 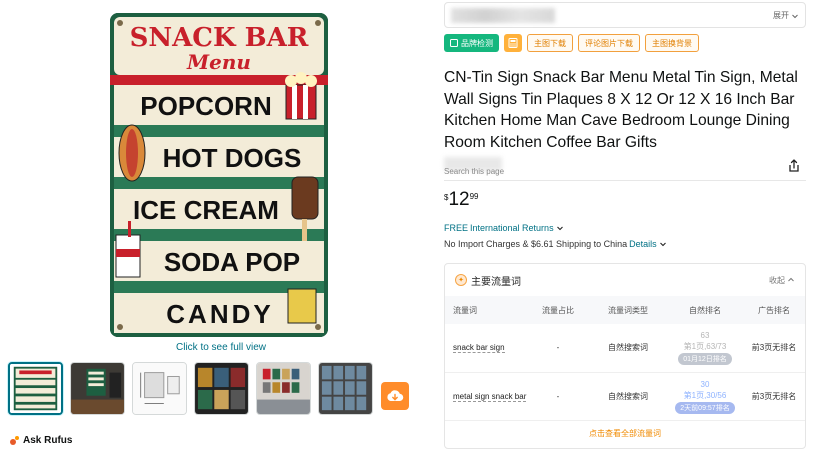 I want to click on sign-item-icecream: ICE CREAM, so click(x=206, y=210).